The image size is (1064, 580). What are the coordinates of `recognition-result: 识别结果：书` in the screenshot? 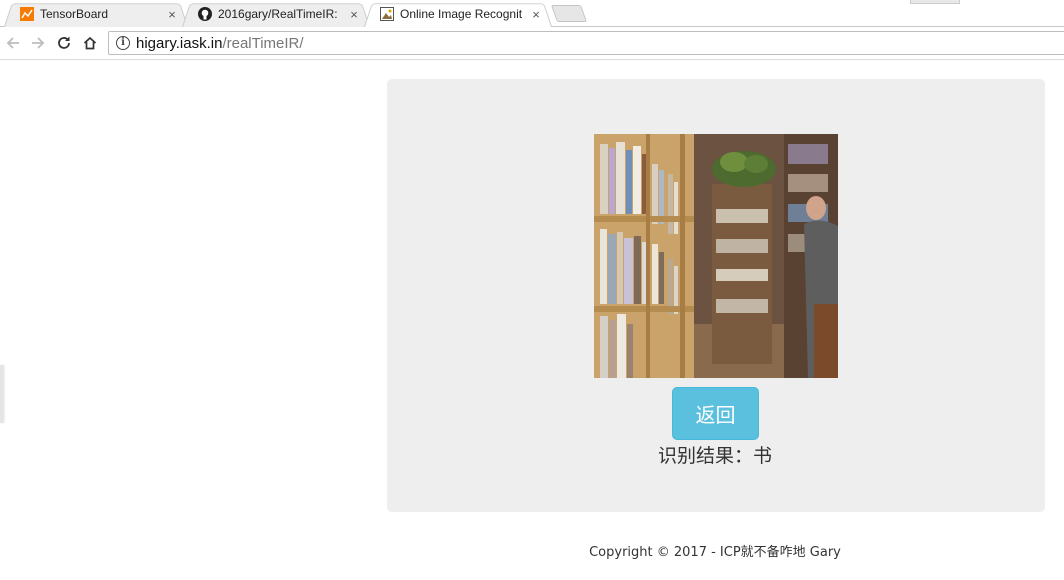 It's located at (714, 456).